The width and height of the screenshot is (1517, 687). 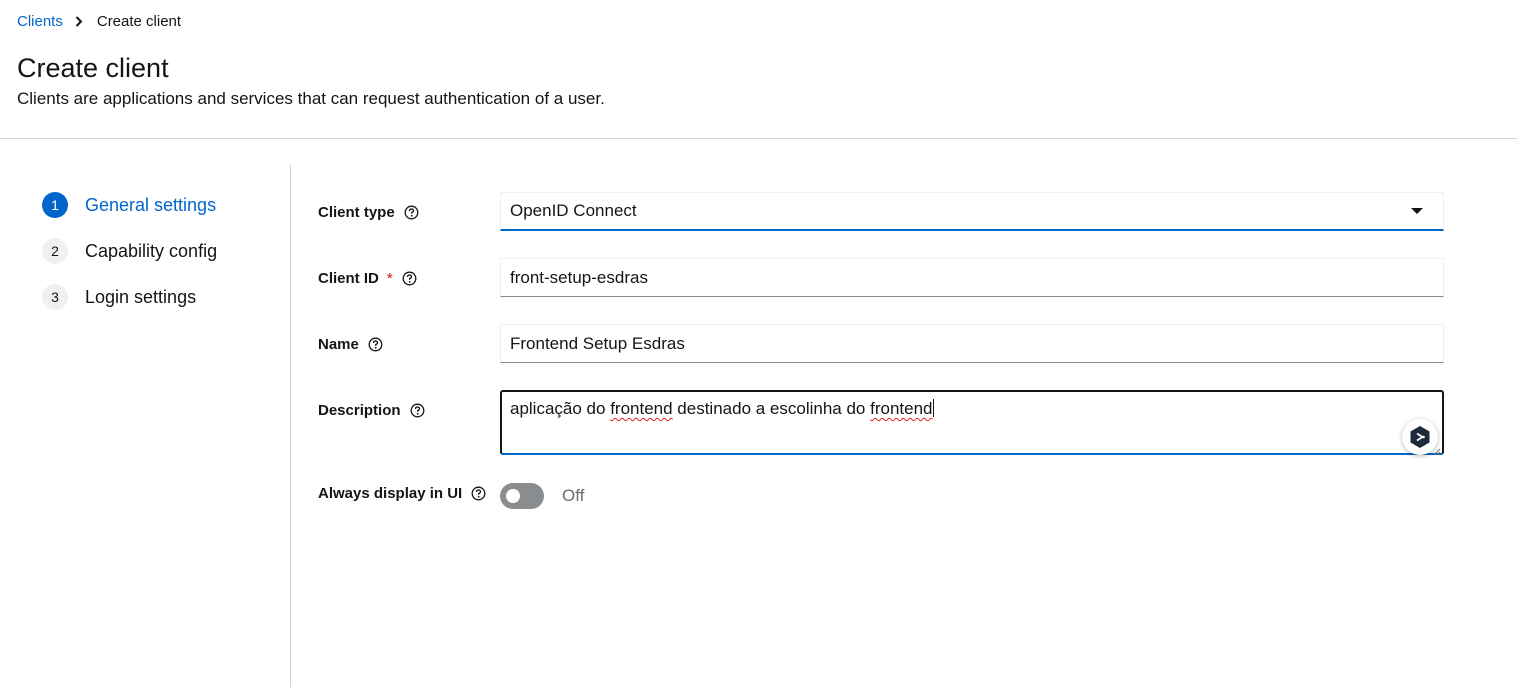 I want to click on step-label: General settings, so click(x=151, y=204).